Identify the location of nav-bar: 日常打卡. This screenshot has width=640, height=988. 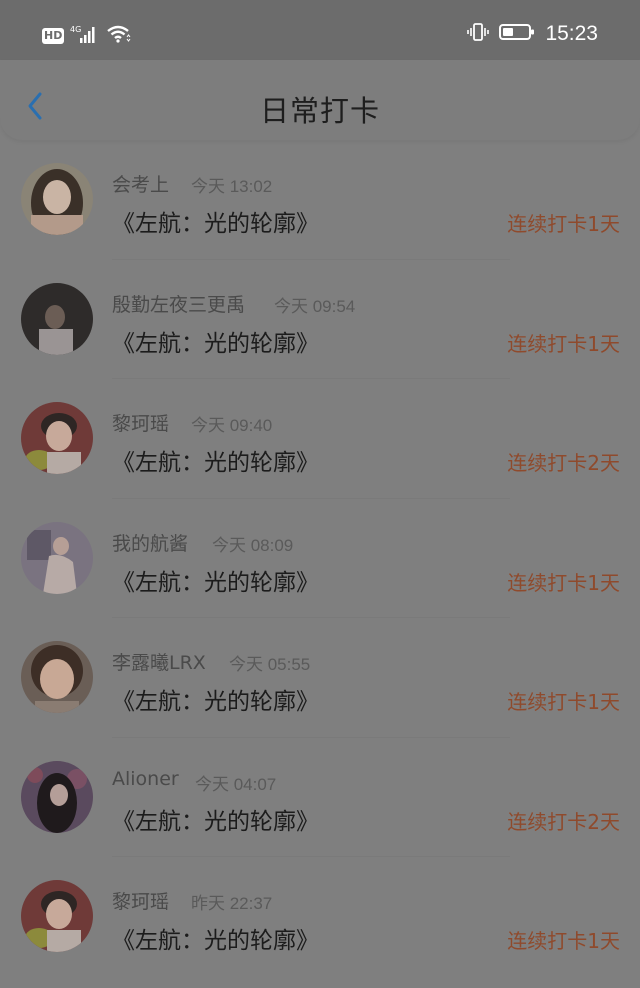
(320, 100).